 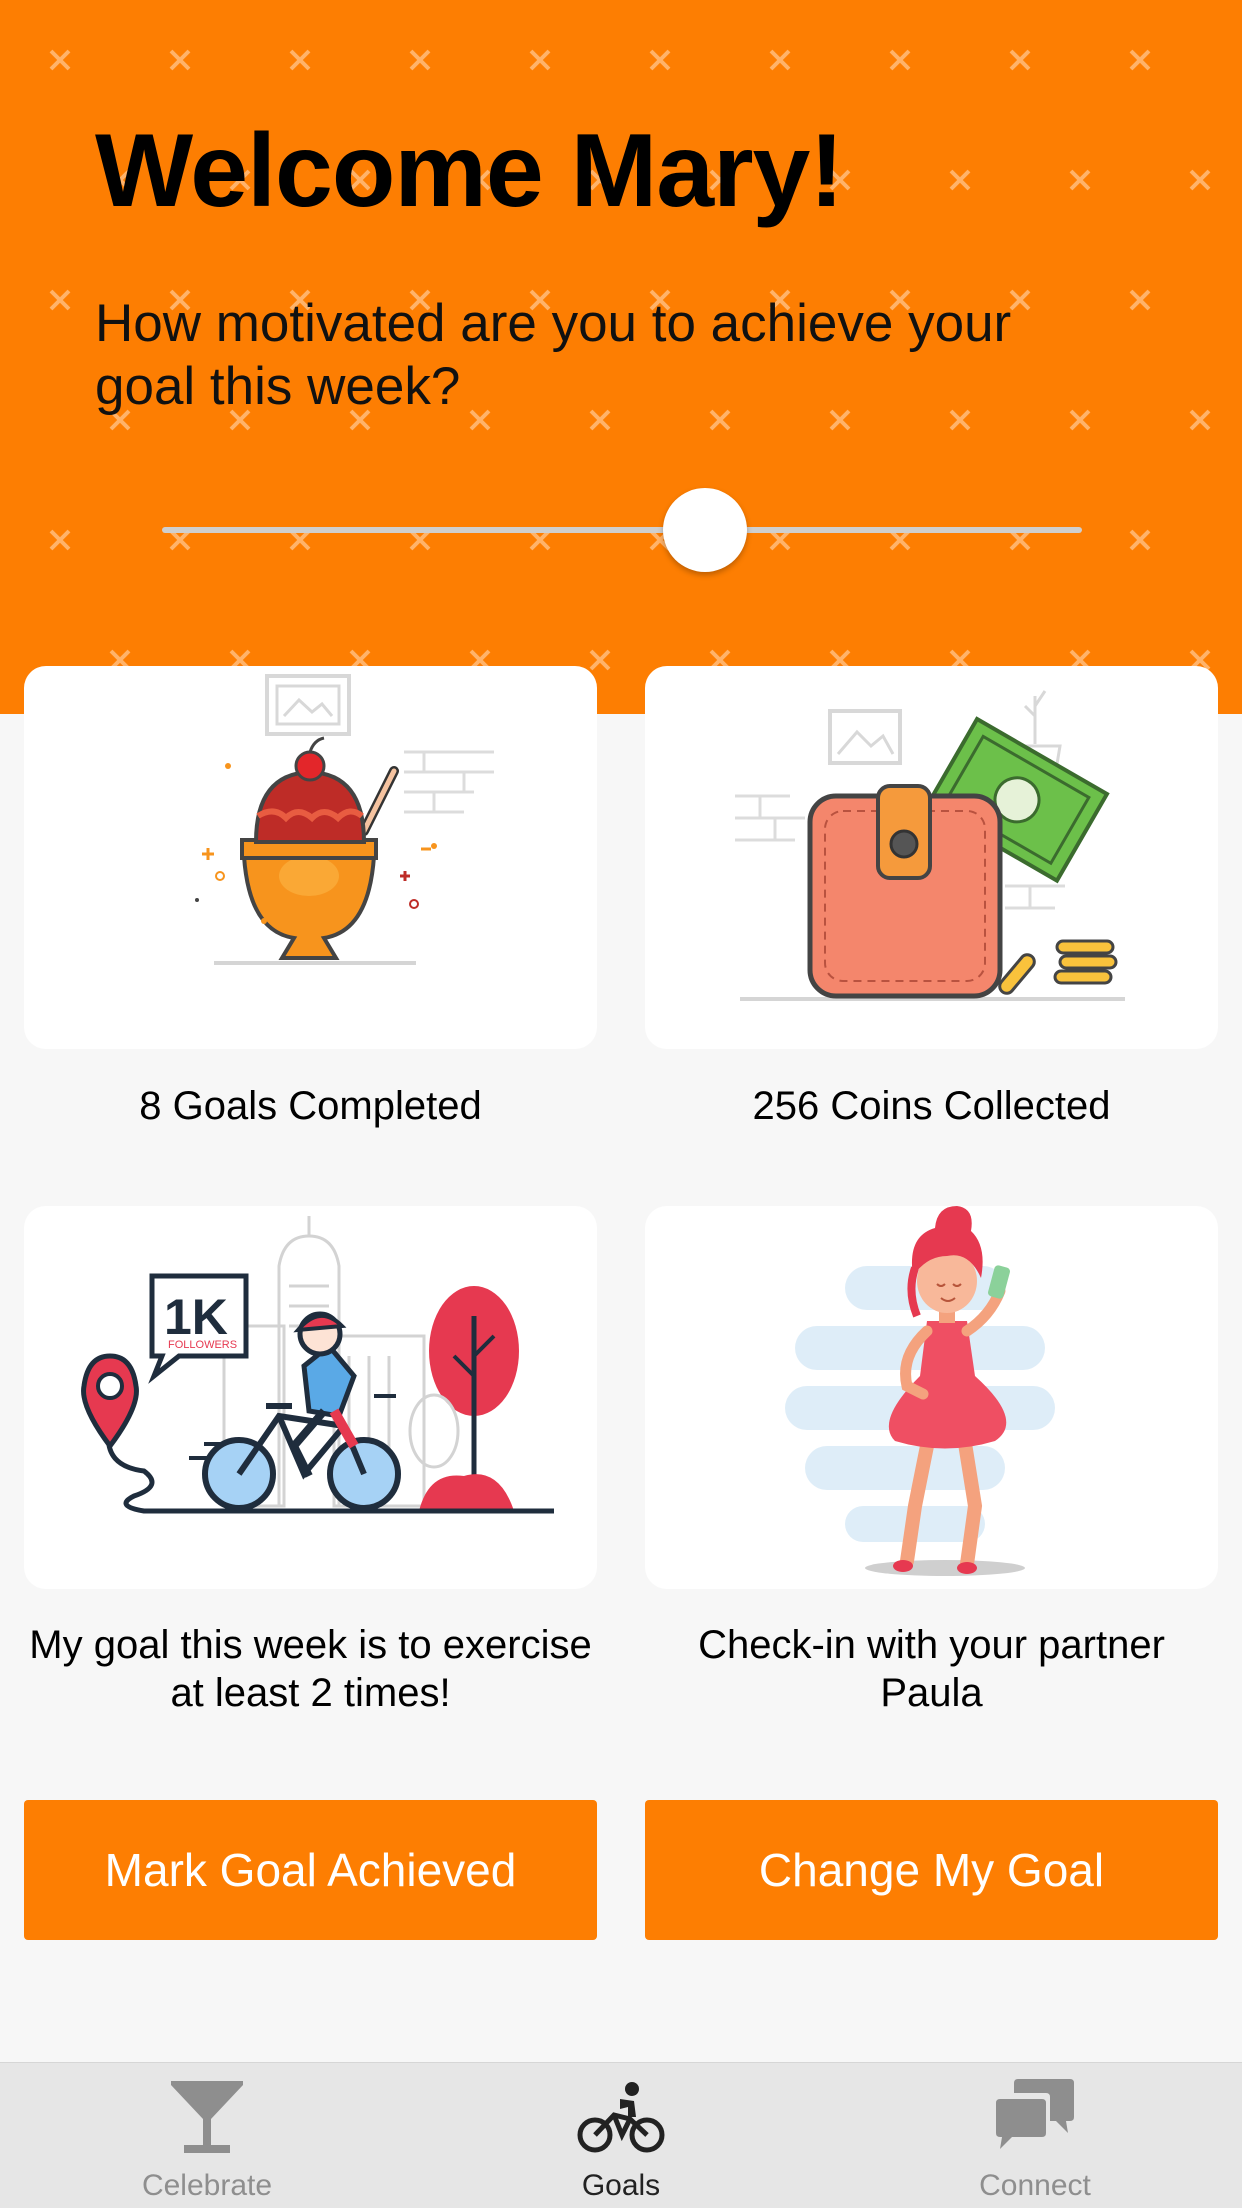 What do you see at coordinates (930, 845) in the screenshot?
I see `wallet-coins-illustration` at bounding box center [930, 845].